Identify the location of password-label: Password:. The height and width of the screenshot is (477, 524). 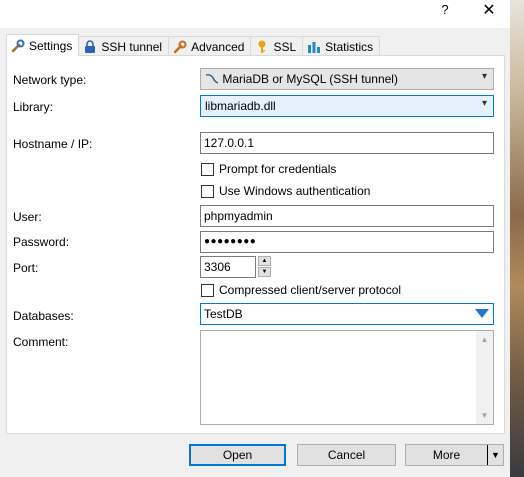
(41, 242).